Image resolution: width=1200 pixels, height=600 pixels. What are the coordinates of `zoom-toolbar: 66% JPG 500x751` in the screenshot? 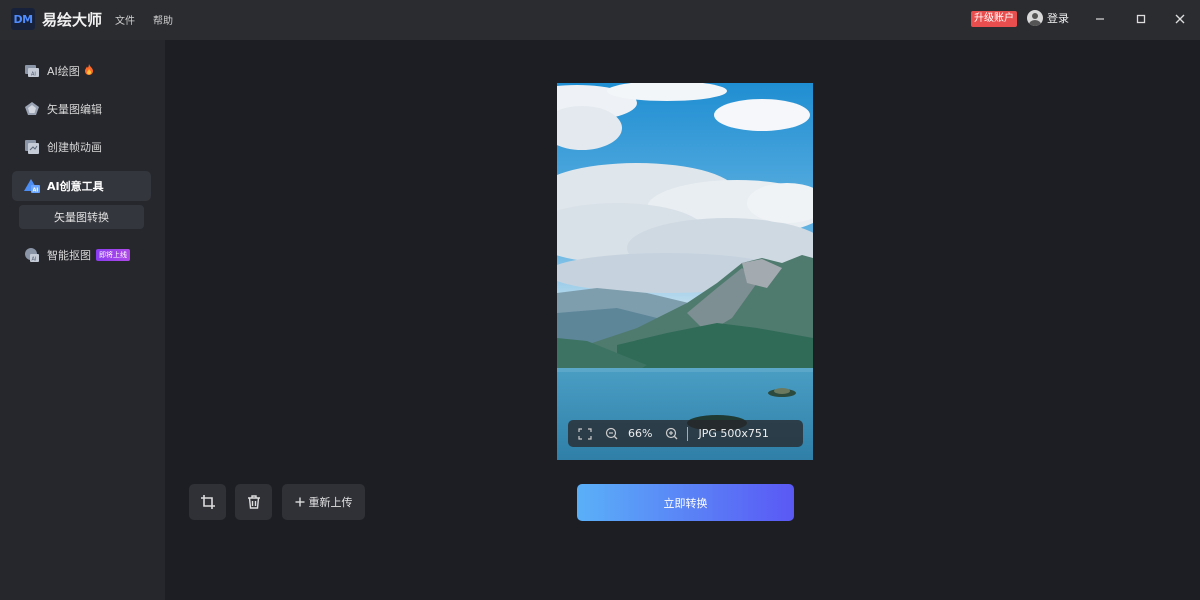 It's located at (685, 433).